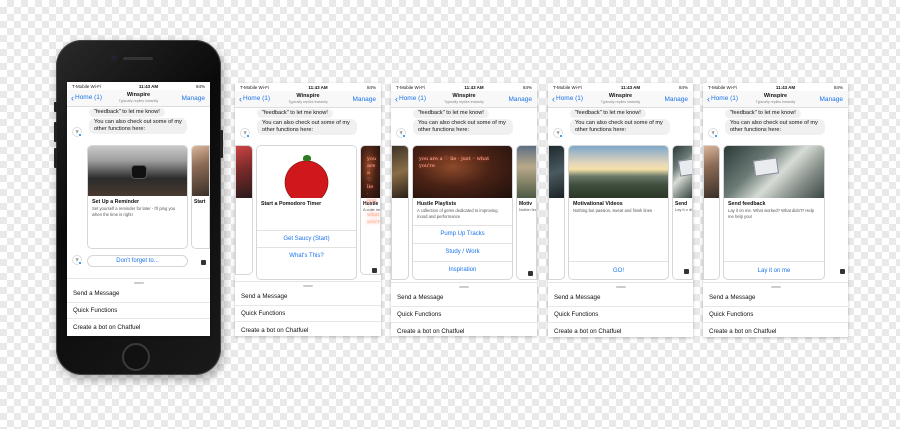 The image size is (900, 429). I want to click on card-description: Lay it o didn't?, so click(684, 209).